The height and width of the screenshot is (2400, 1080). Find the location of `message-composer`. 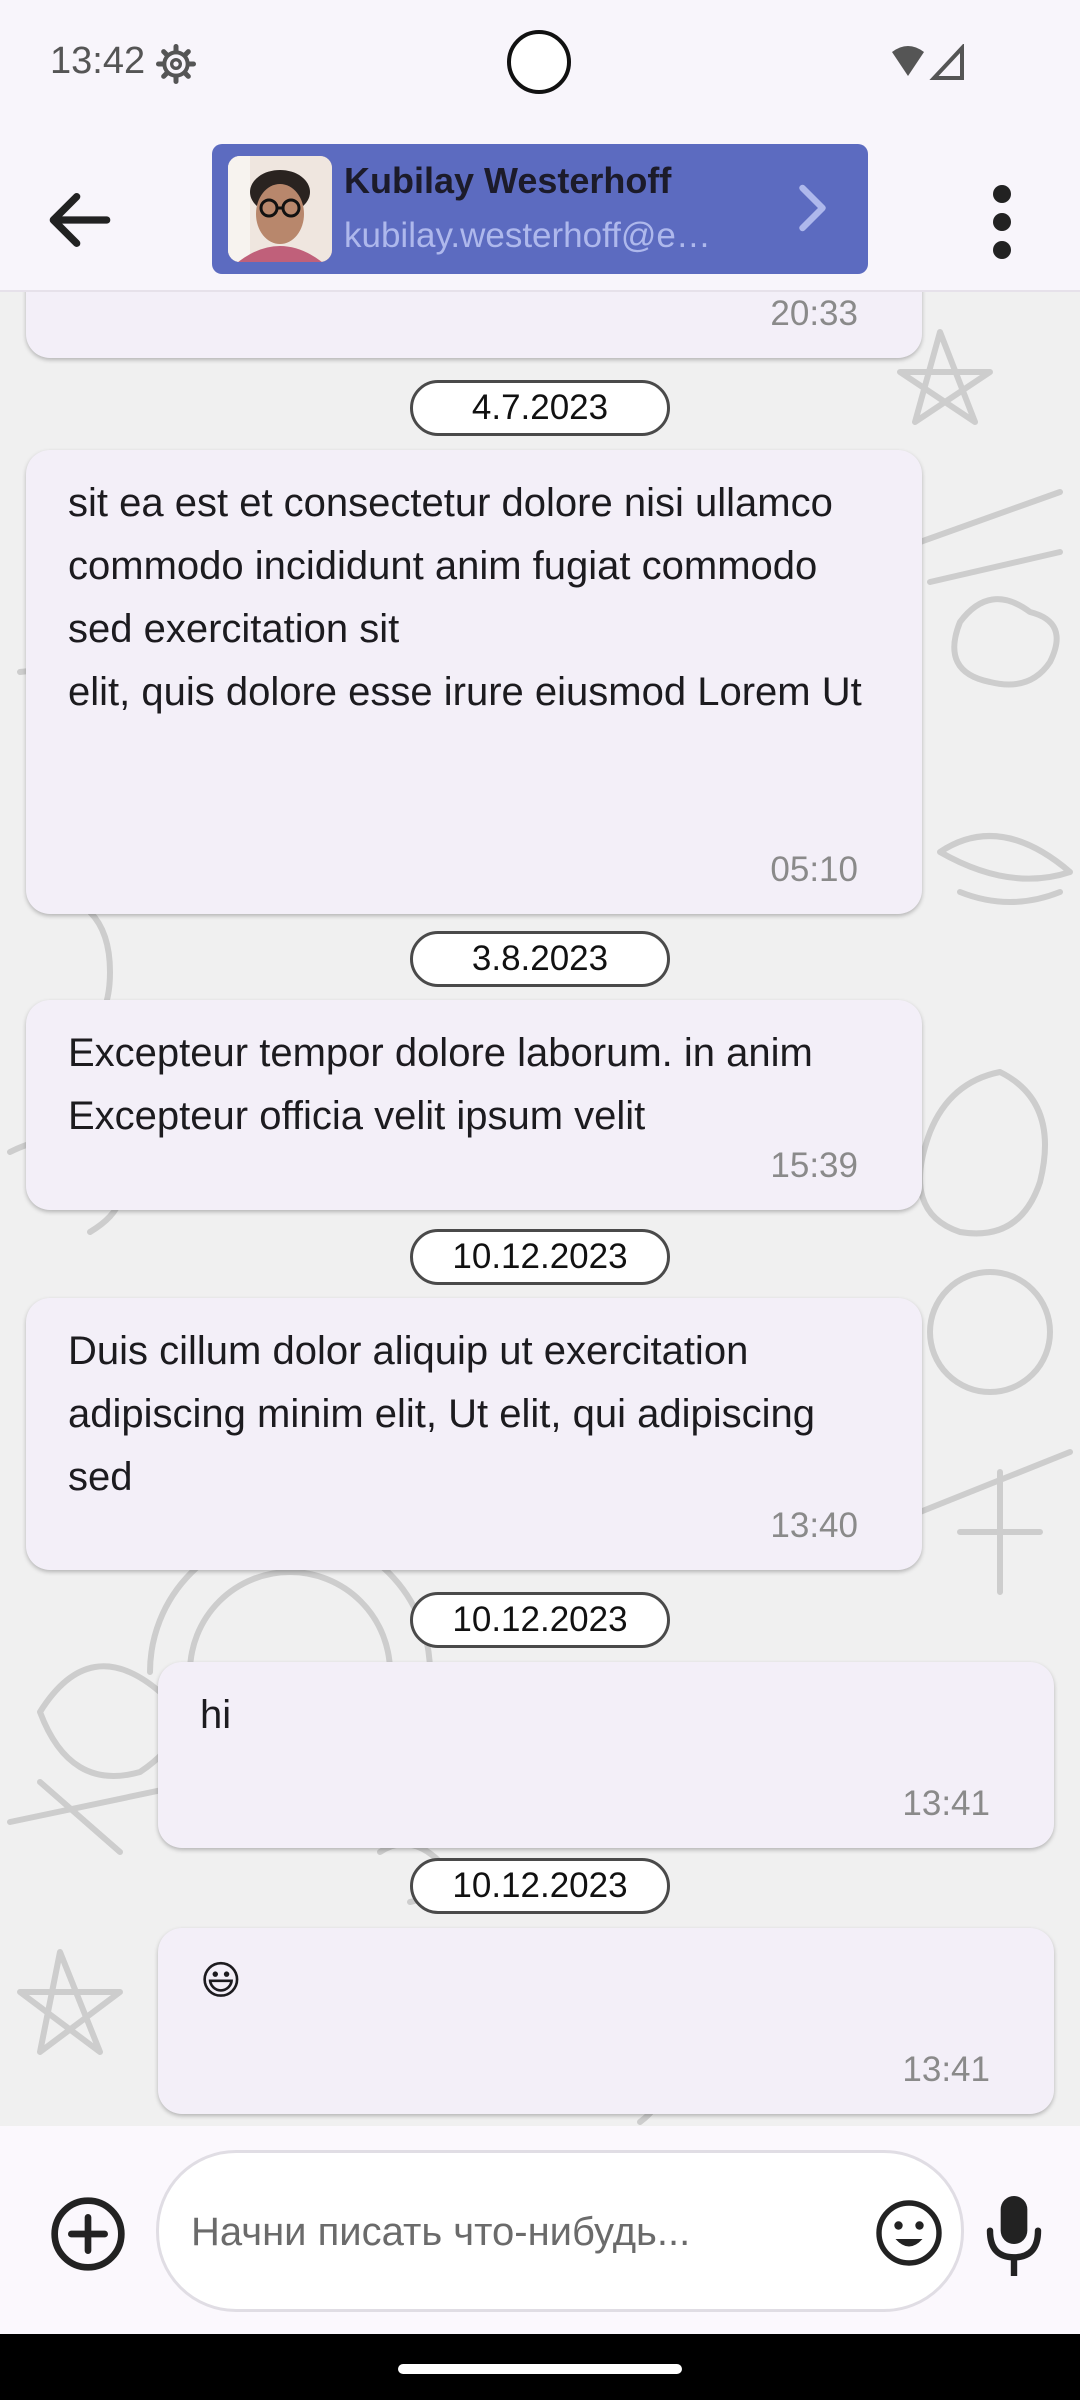

message-composer is located at coordinates (540, 2230).